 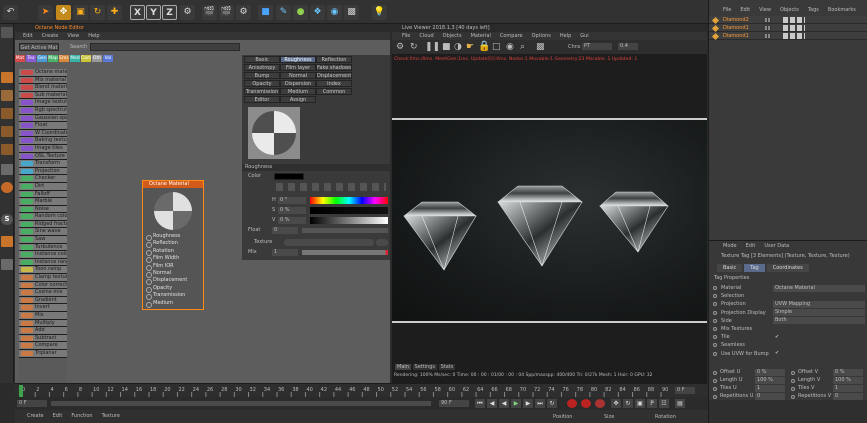 I want to click on float-slider, so click(x=345, y=230).